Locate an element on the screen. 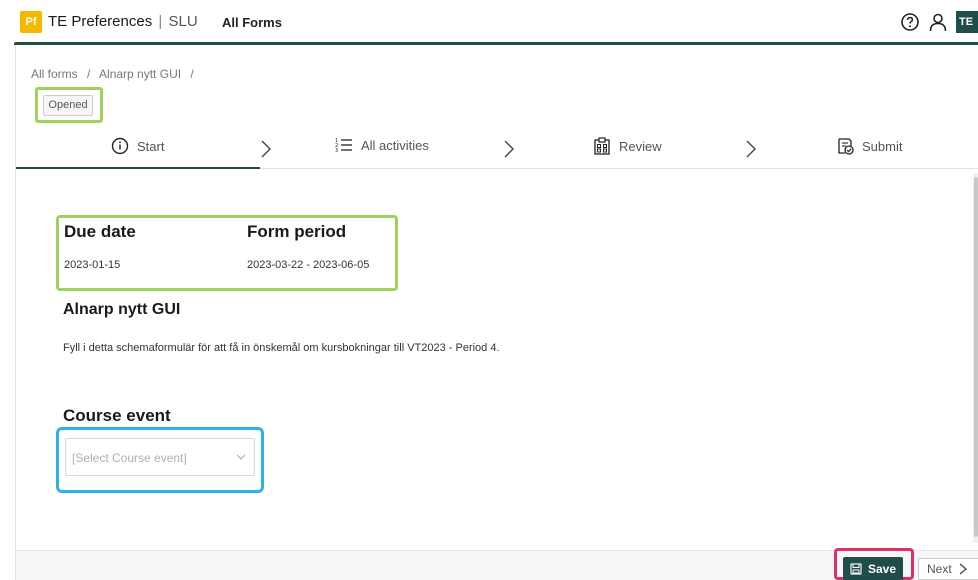  course-event-highlight: [Select Course event] is located at coordinates (160, 460).